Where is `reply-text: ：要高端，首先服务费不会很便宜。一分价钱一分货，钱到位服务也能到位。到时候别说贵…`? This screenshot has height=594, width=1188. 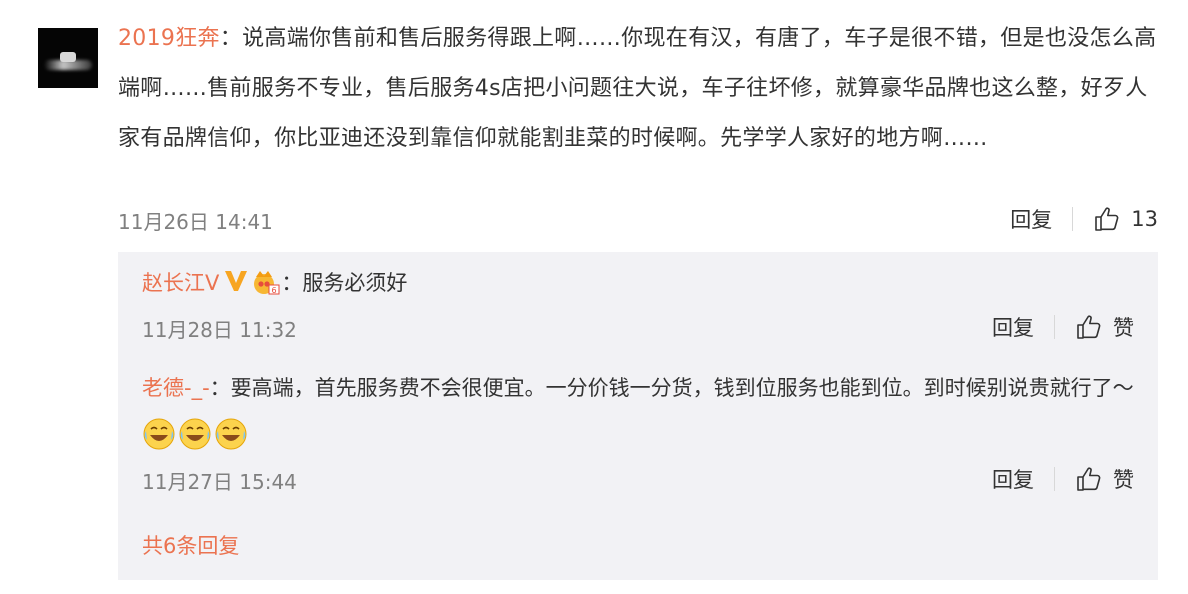 reply-text: ：要高端，首先服务费不会很便宜。一分价钱一分货，钱到位服务也能到位。到时候别说贵… is located at coordinates (671, 388).